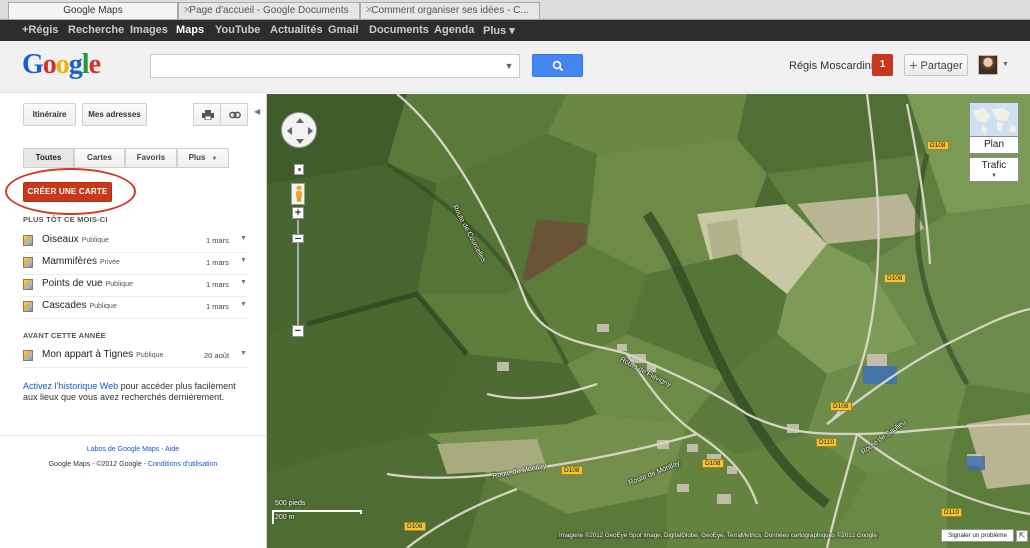 The height and width of the screenshot is (548, 1030). What do you see at coordinates (343, 30) in the screenshot?
I see `gbar-item-gmail: Gmail` at bounding box center [343, 30].